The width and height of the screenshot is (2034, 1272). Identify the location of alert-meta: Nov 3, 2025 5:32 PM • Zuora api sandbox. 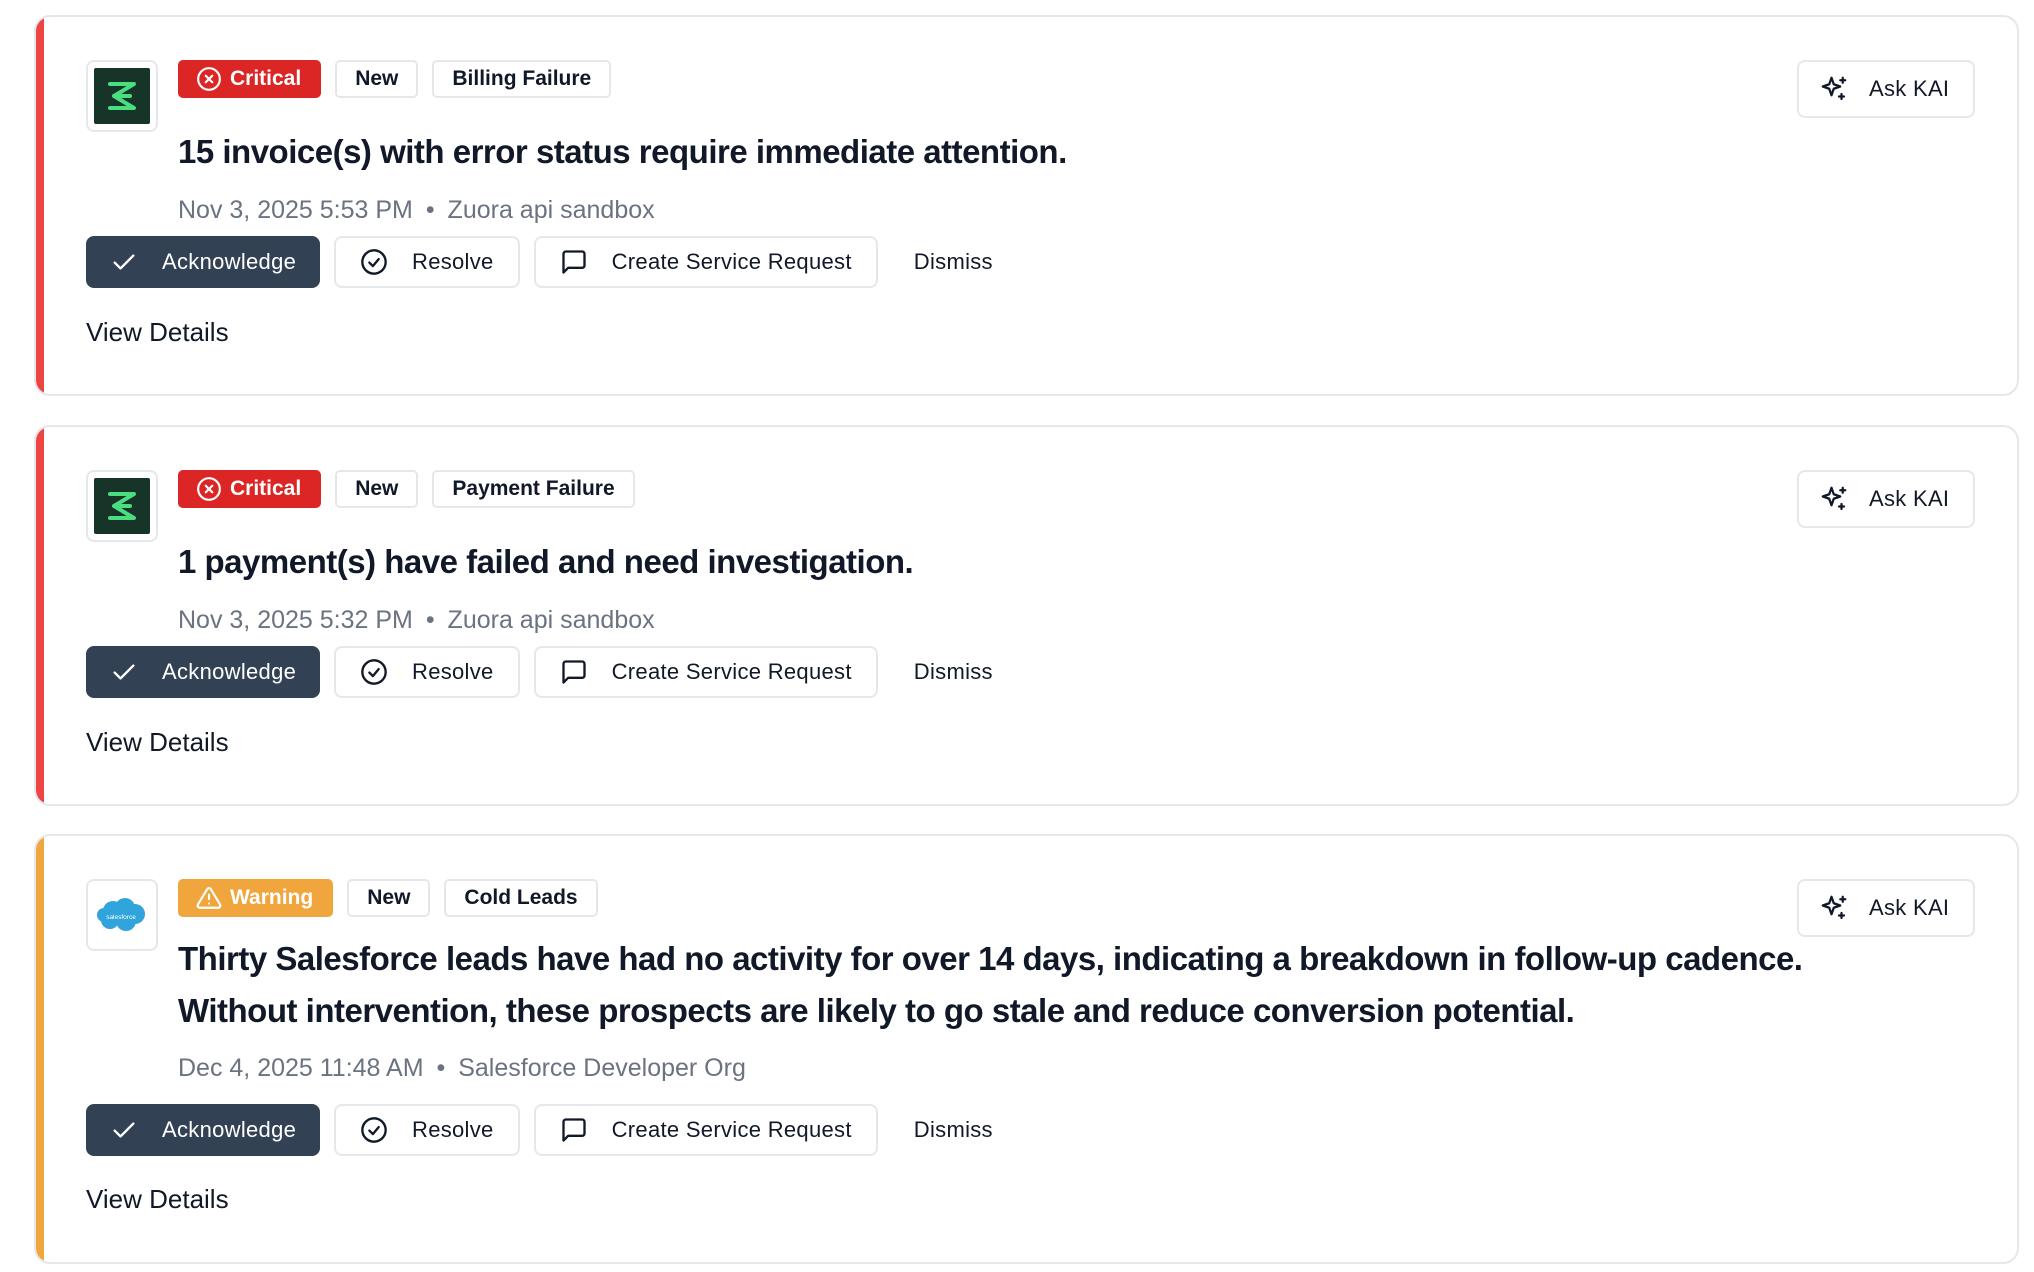
(416, 620).